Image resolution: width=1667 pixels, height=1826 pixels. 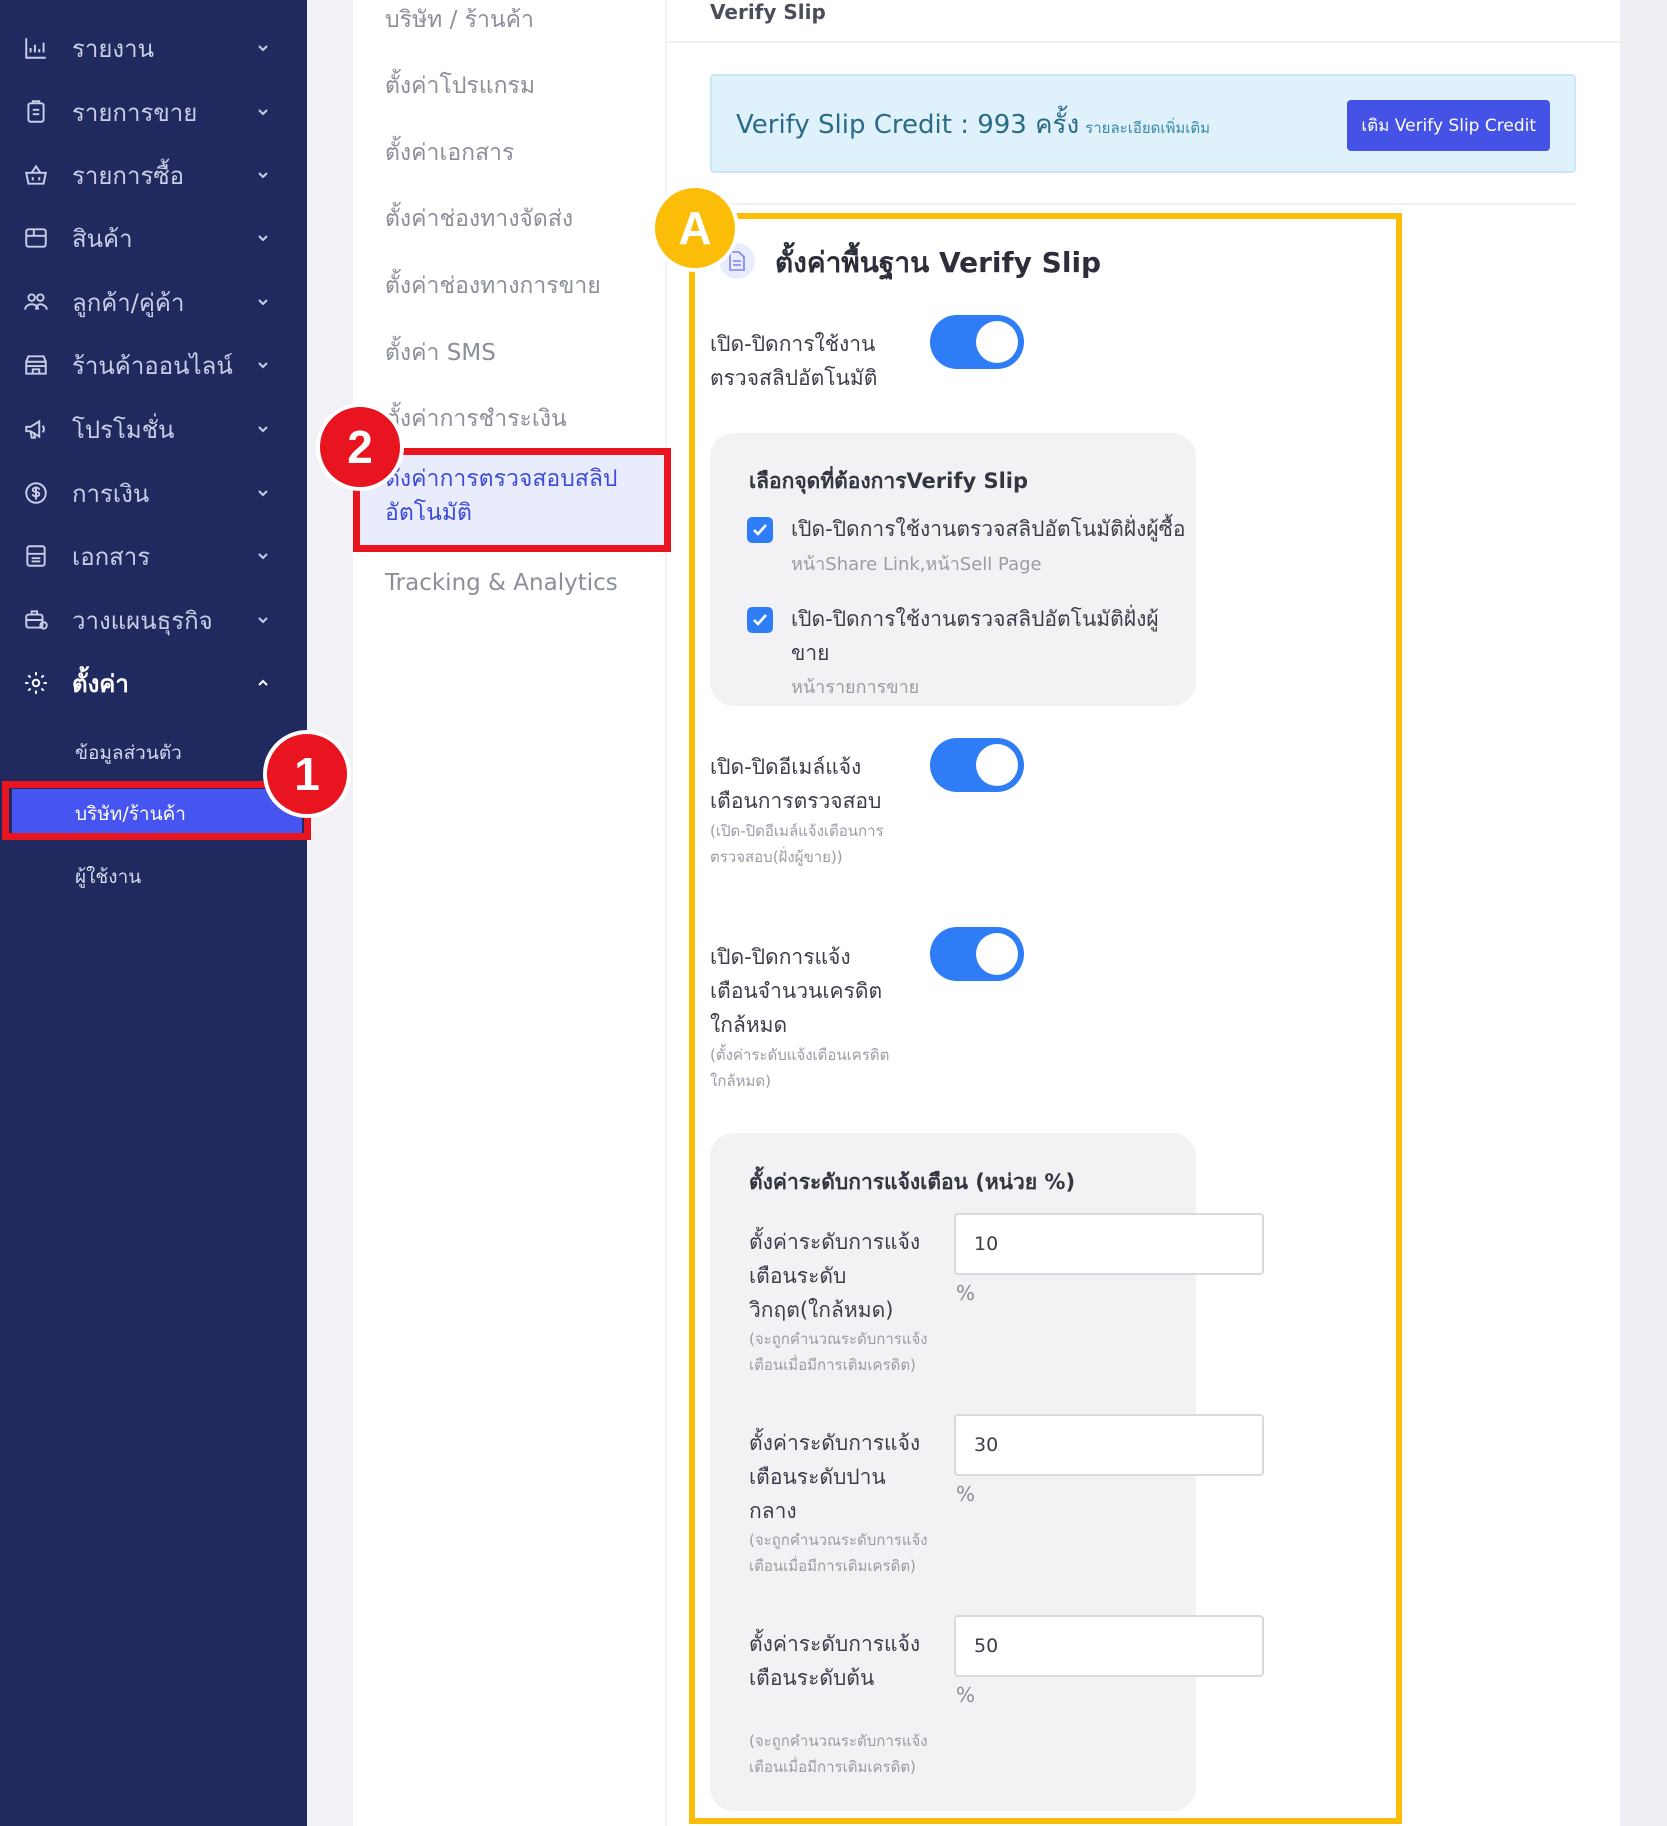 I want to click on basket-icon, so click(x=36, y=175).